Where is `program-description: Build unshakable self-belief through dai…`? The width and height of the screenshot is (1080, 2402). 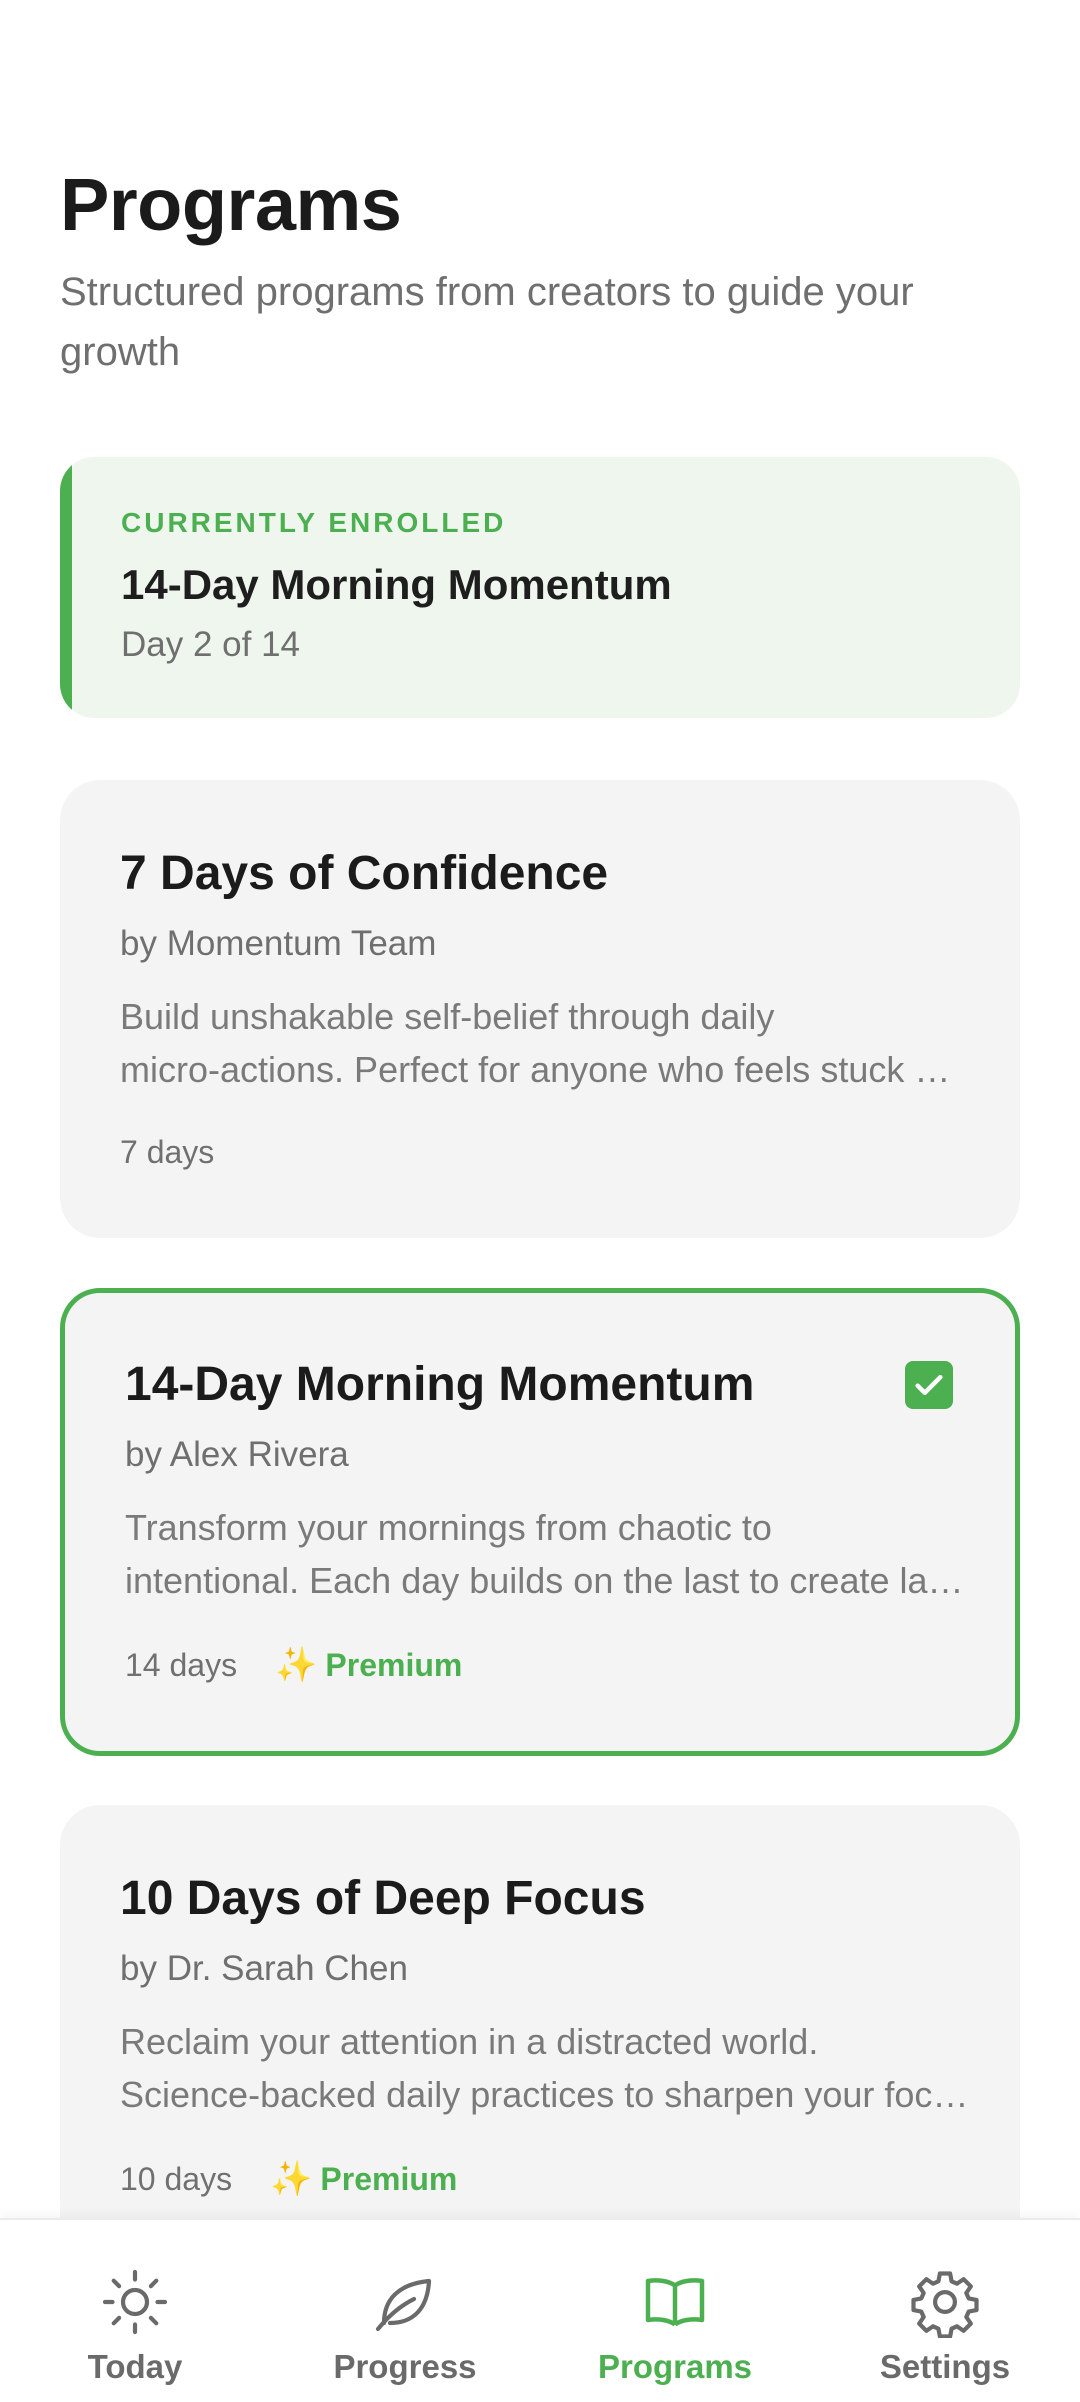
program-description: Build unshakable self-belief through dai… is located at coordinates (545, 1043).